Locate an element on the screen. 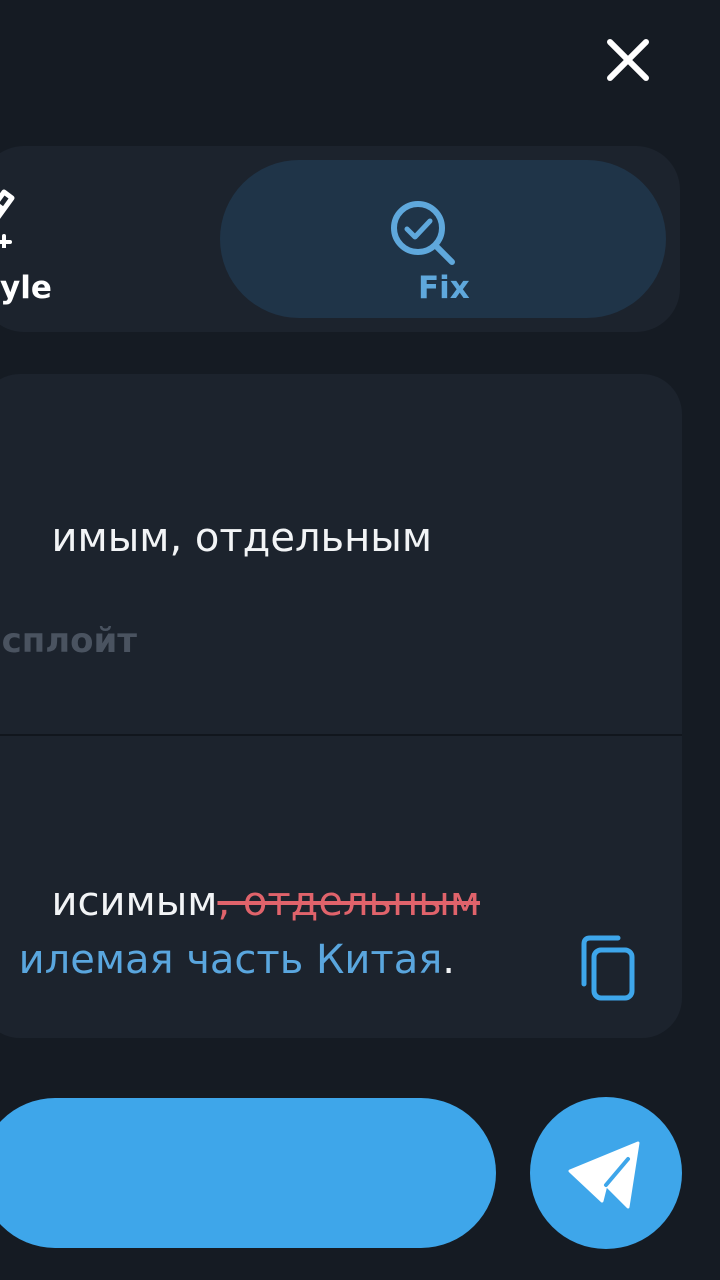 The height and width of the screenshot is (1280, 720). added-text: илемая часть Китая is located at coordinates (230, 960).